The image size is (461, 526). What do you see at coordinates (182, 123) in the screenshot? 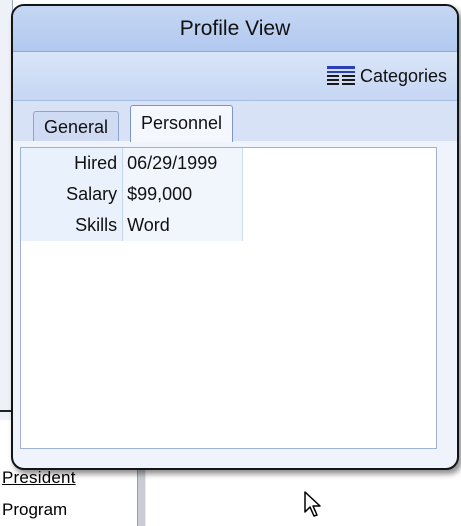
I see `tab-personnel: Personnel` at bounding box center [182, 123].